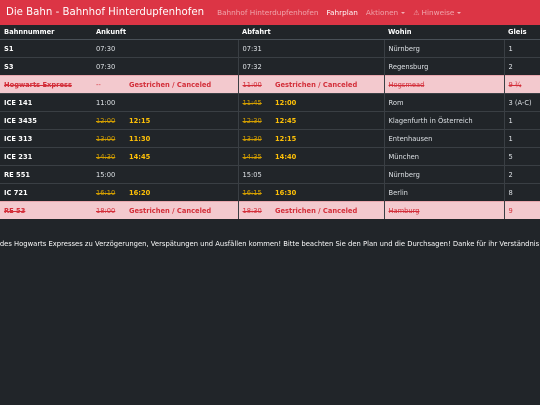 The width and height of the screenshot is (540, 405). I want to click on cell-abfahrt-neu: 12:45, so click(328, 120).